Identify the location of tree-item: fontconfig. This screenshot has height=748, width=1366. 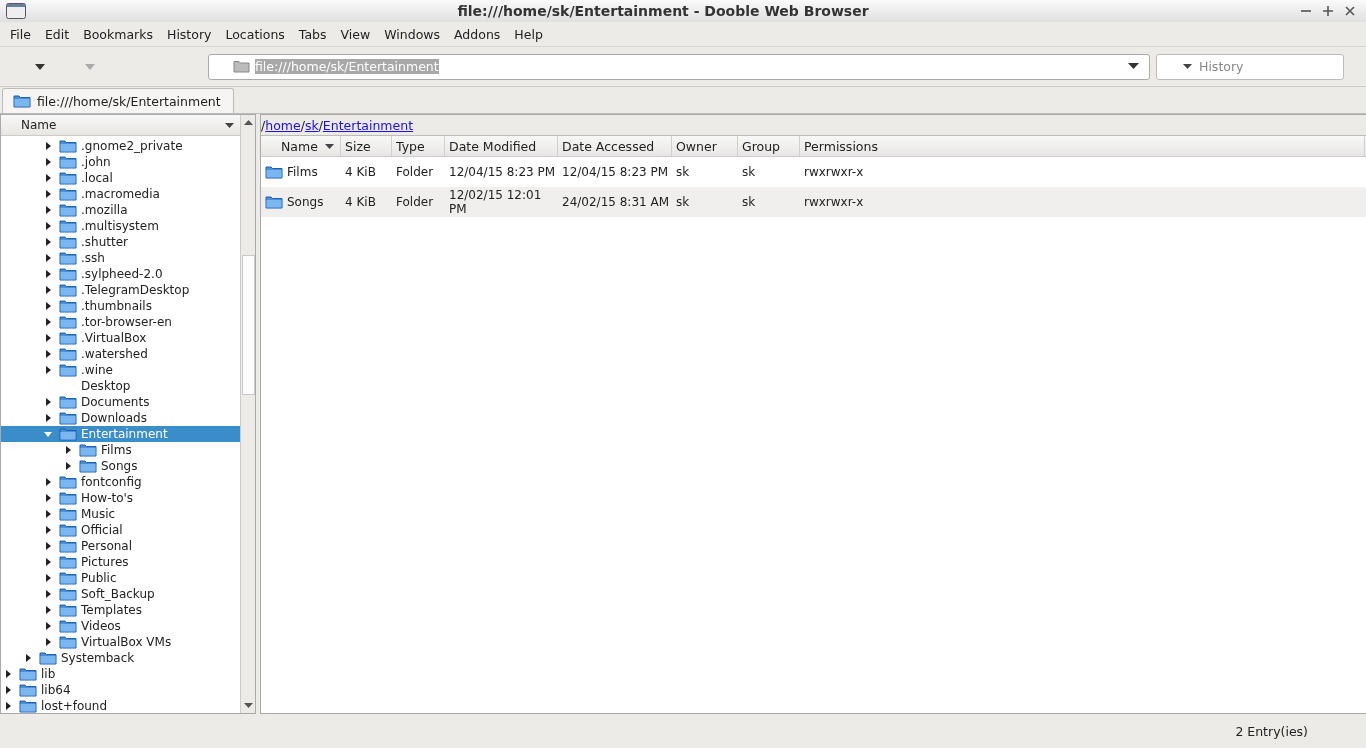
(121, 482).